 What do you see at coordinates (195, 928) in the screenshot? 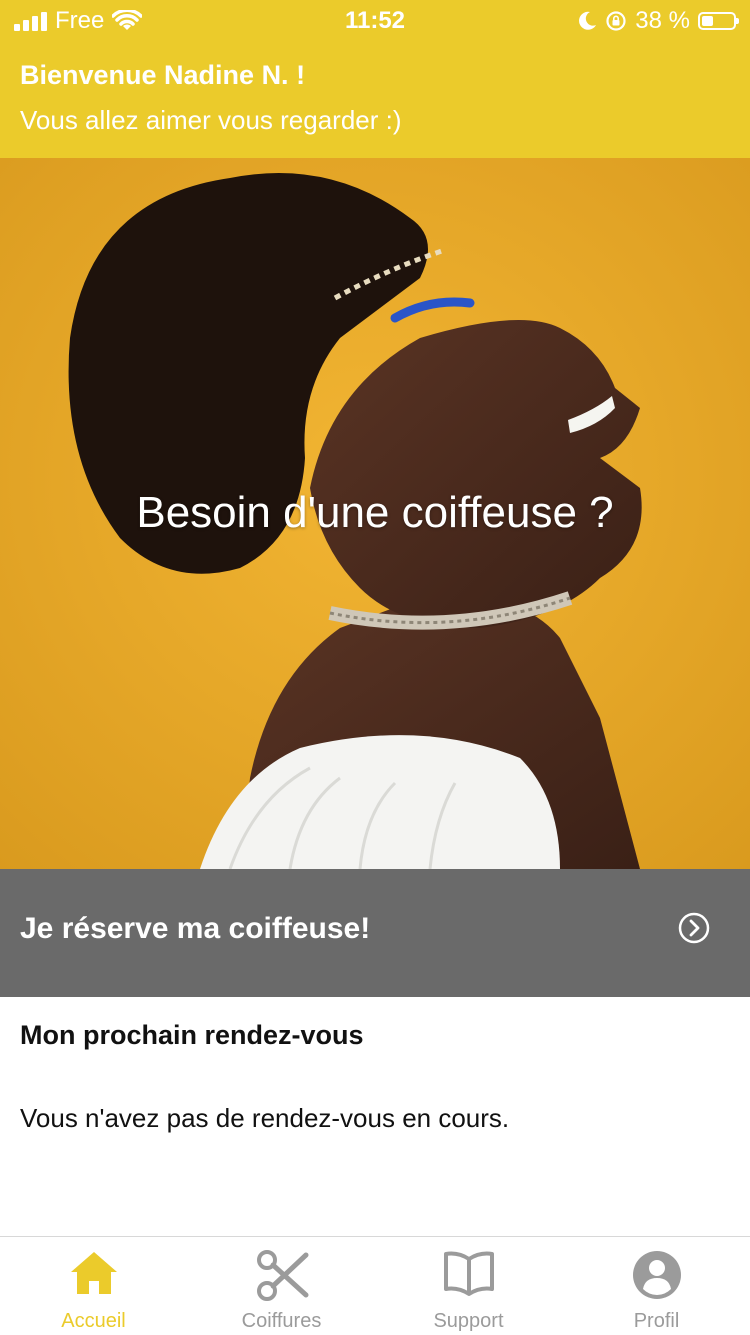
I see `book-hairdresser-label: Je réserve ma coiffeuse!` at bounding box center [195, 928].